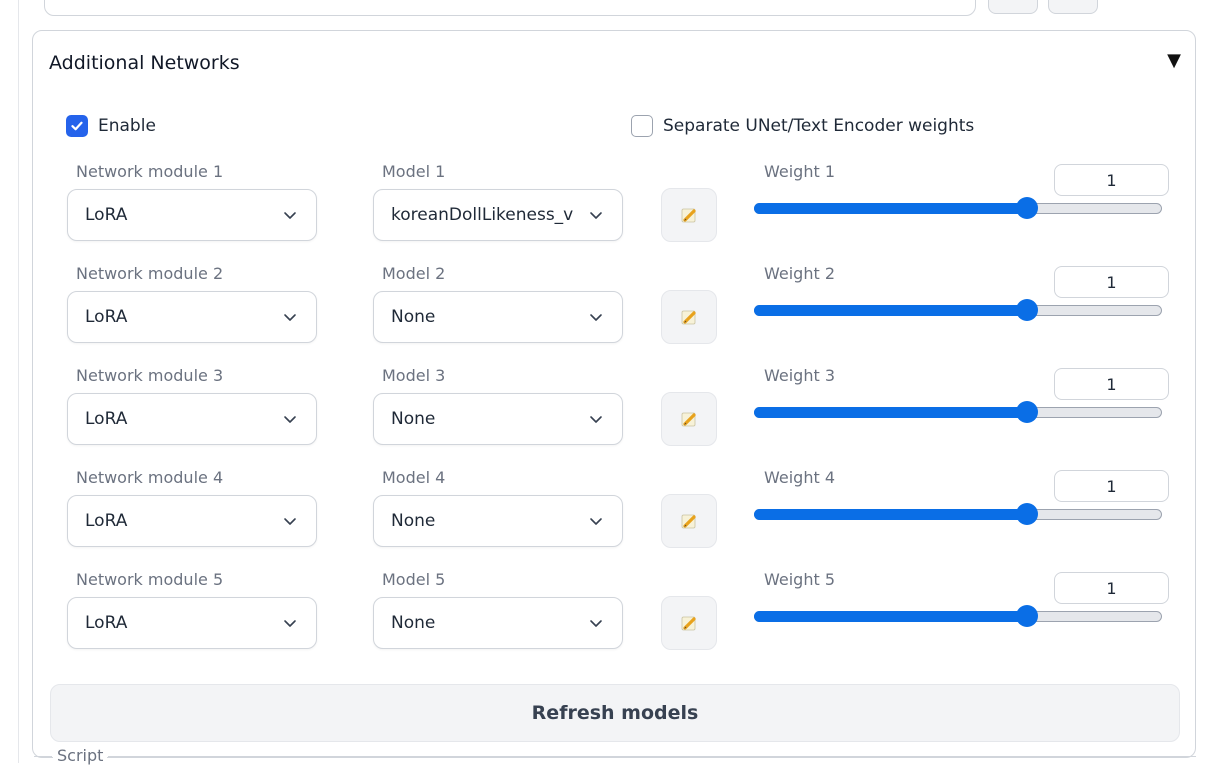 Image resolution: width=1209 pixels, height=765 pixels. Describe the element at coordinates (150, 273) in the screenshot. I see `network-module-label: Network module 2` at that location.